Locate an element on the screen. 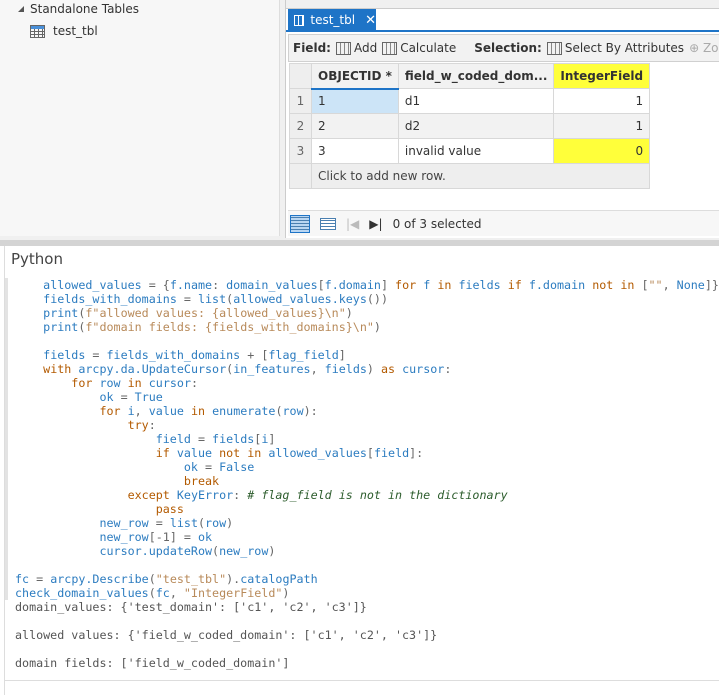 The height and width of the screenshot is (695, 719). row-number: 1 is located at coordinates (300, 101).